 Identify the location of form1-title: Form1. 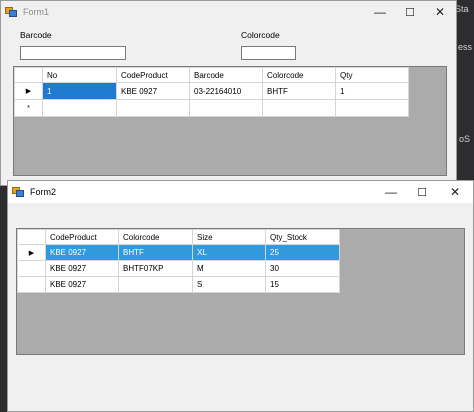
(36, 12).